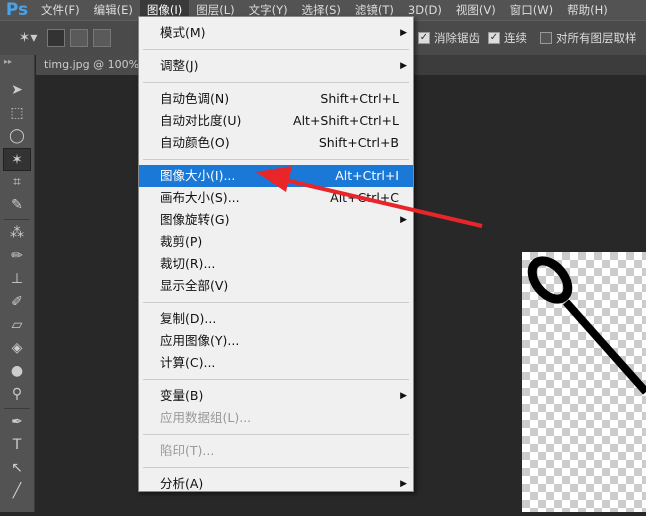 The height and width of the screenshot is (516, 646). I want to click on contiguous-checkbox: ✓ 连续, so click(507, 38).